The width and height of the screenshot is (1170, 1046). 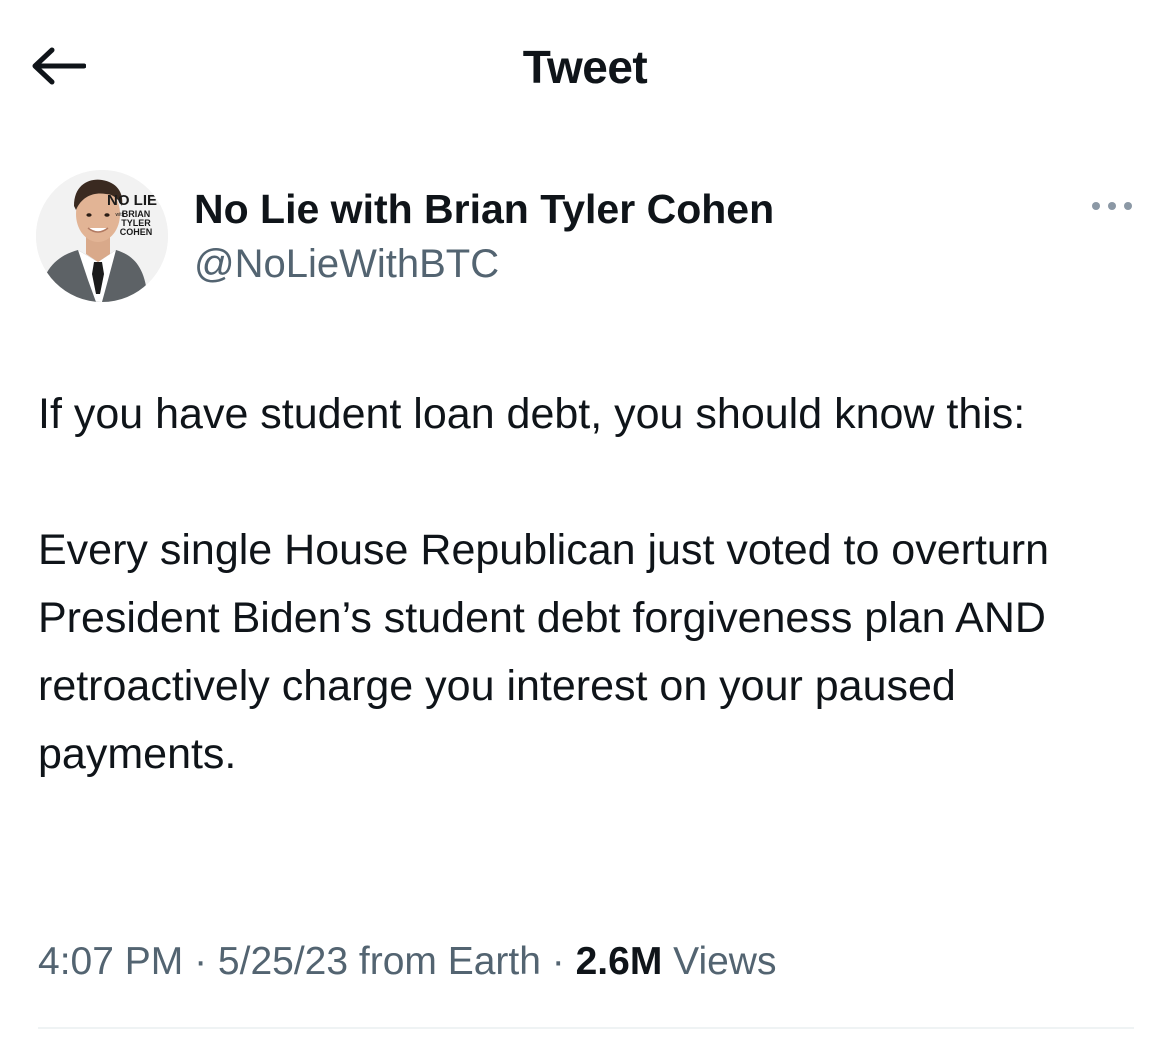 What do you see at coordinates (110, 961) in the screenshot?
I see `tweet-time: 4:07 PM` at bounding box center [110, 961].